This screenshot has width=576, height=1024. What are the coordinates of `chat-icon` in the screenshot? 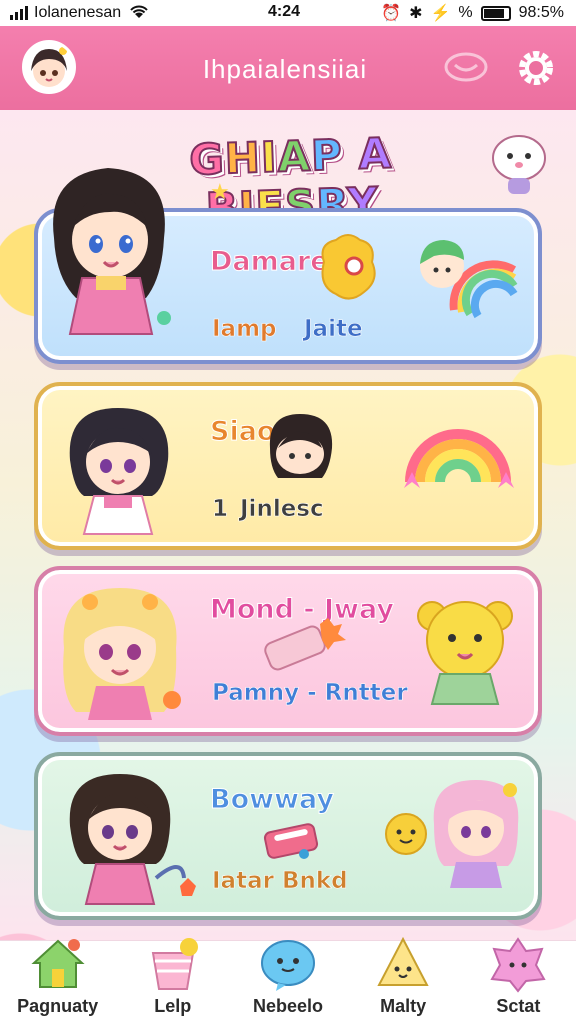 It's located at (466, 67).